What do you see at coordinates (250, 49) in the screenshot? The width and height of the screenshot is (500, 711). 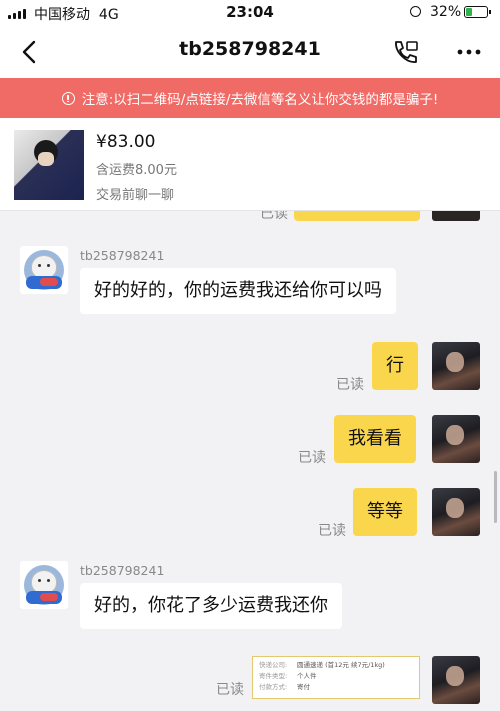 I see `page-title: tb258798241` at bounding box center [250, 49].